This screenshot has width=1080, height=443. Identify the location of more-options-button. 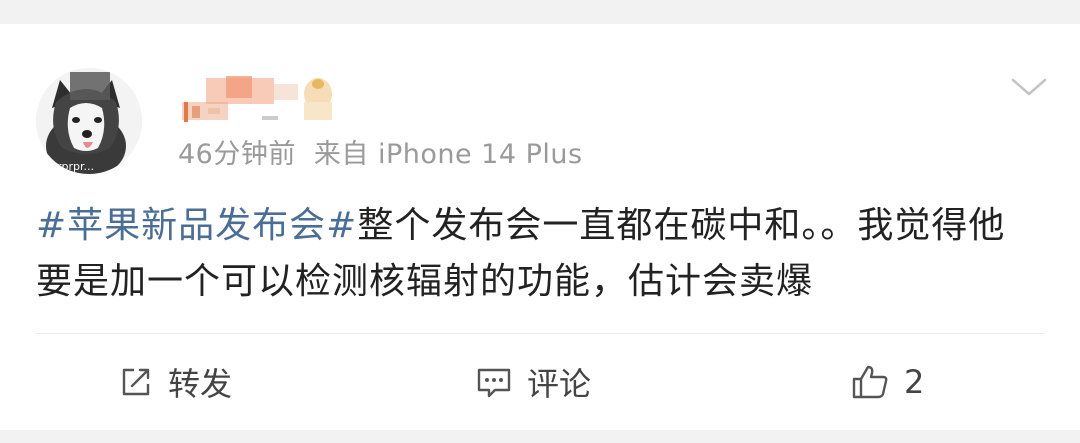
(1029, 87).